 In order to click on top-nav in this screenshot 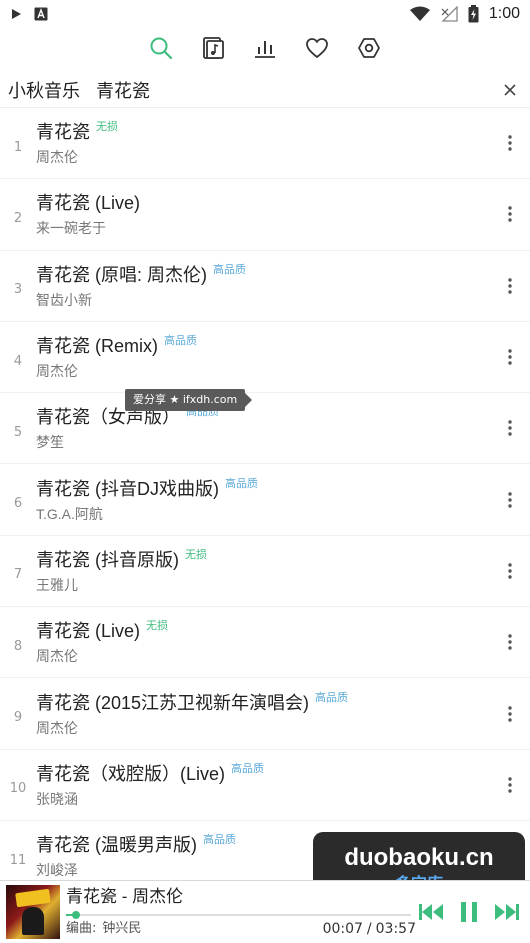, I will do `click(265, 48)`.